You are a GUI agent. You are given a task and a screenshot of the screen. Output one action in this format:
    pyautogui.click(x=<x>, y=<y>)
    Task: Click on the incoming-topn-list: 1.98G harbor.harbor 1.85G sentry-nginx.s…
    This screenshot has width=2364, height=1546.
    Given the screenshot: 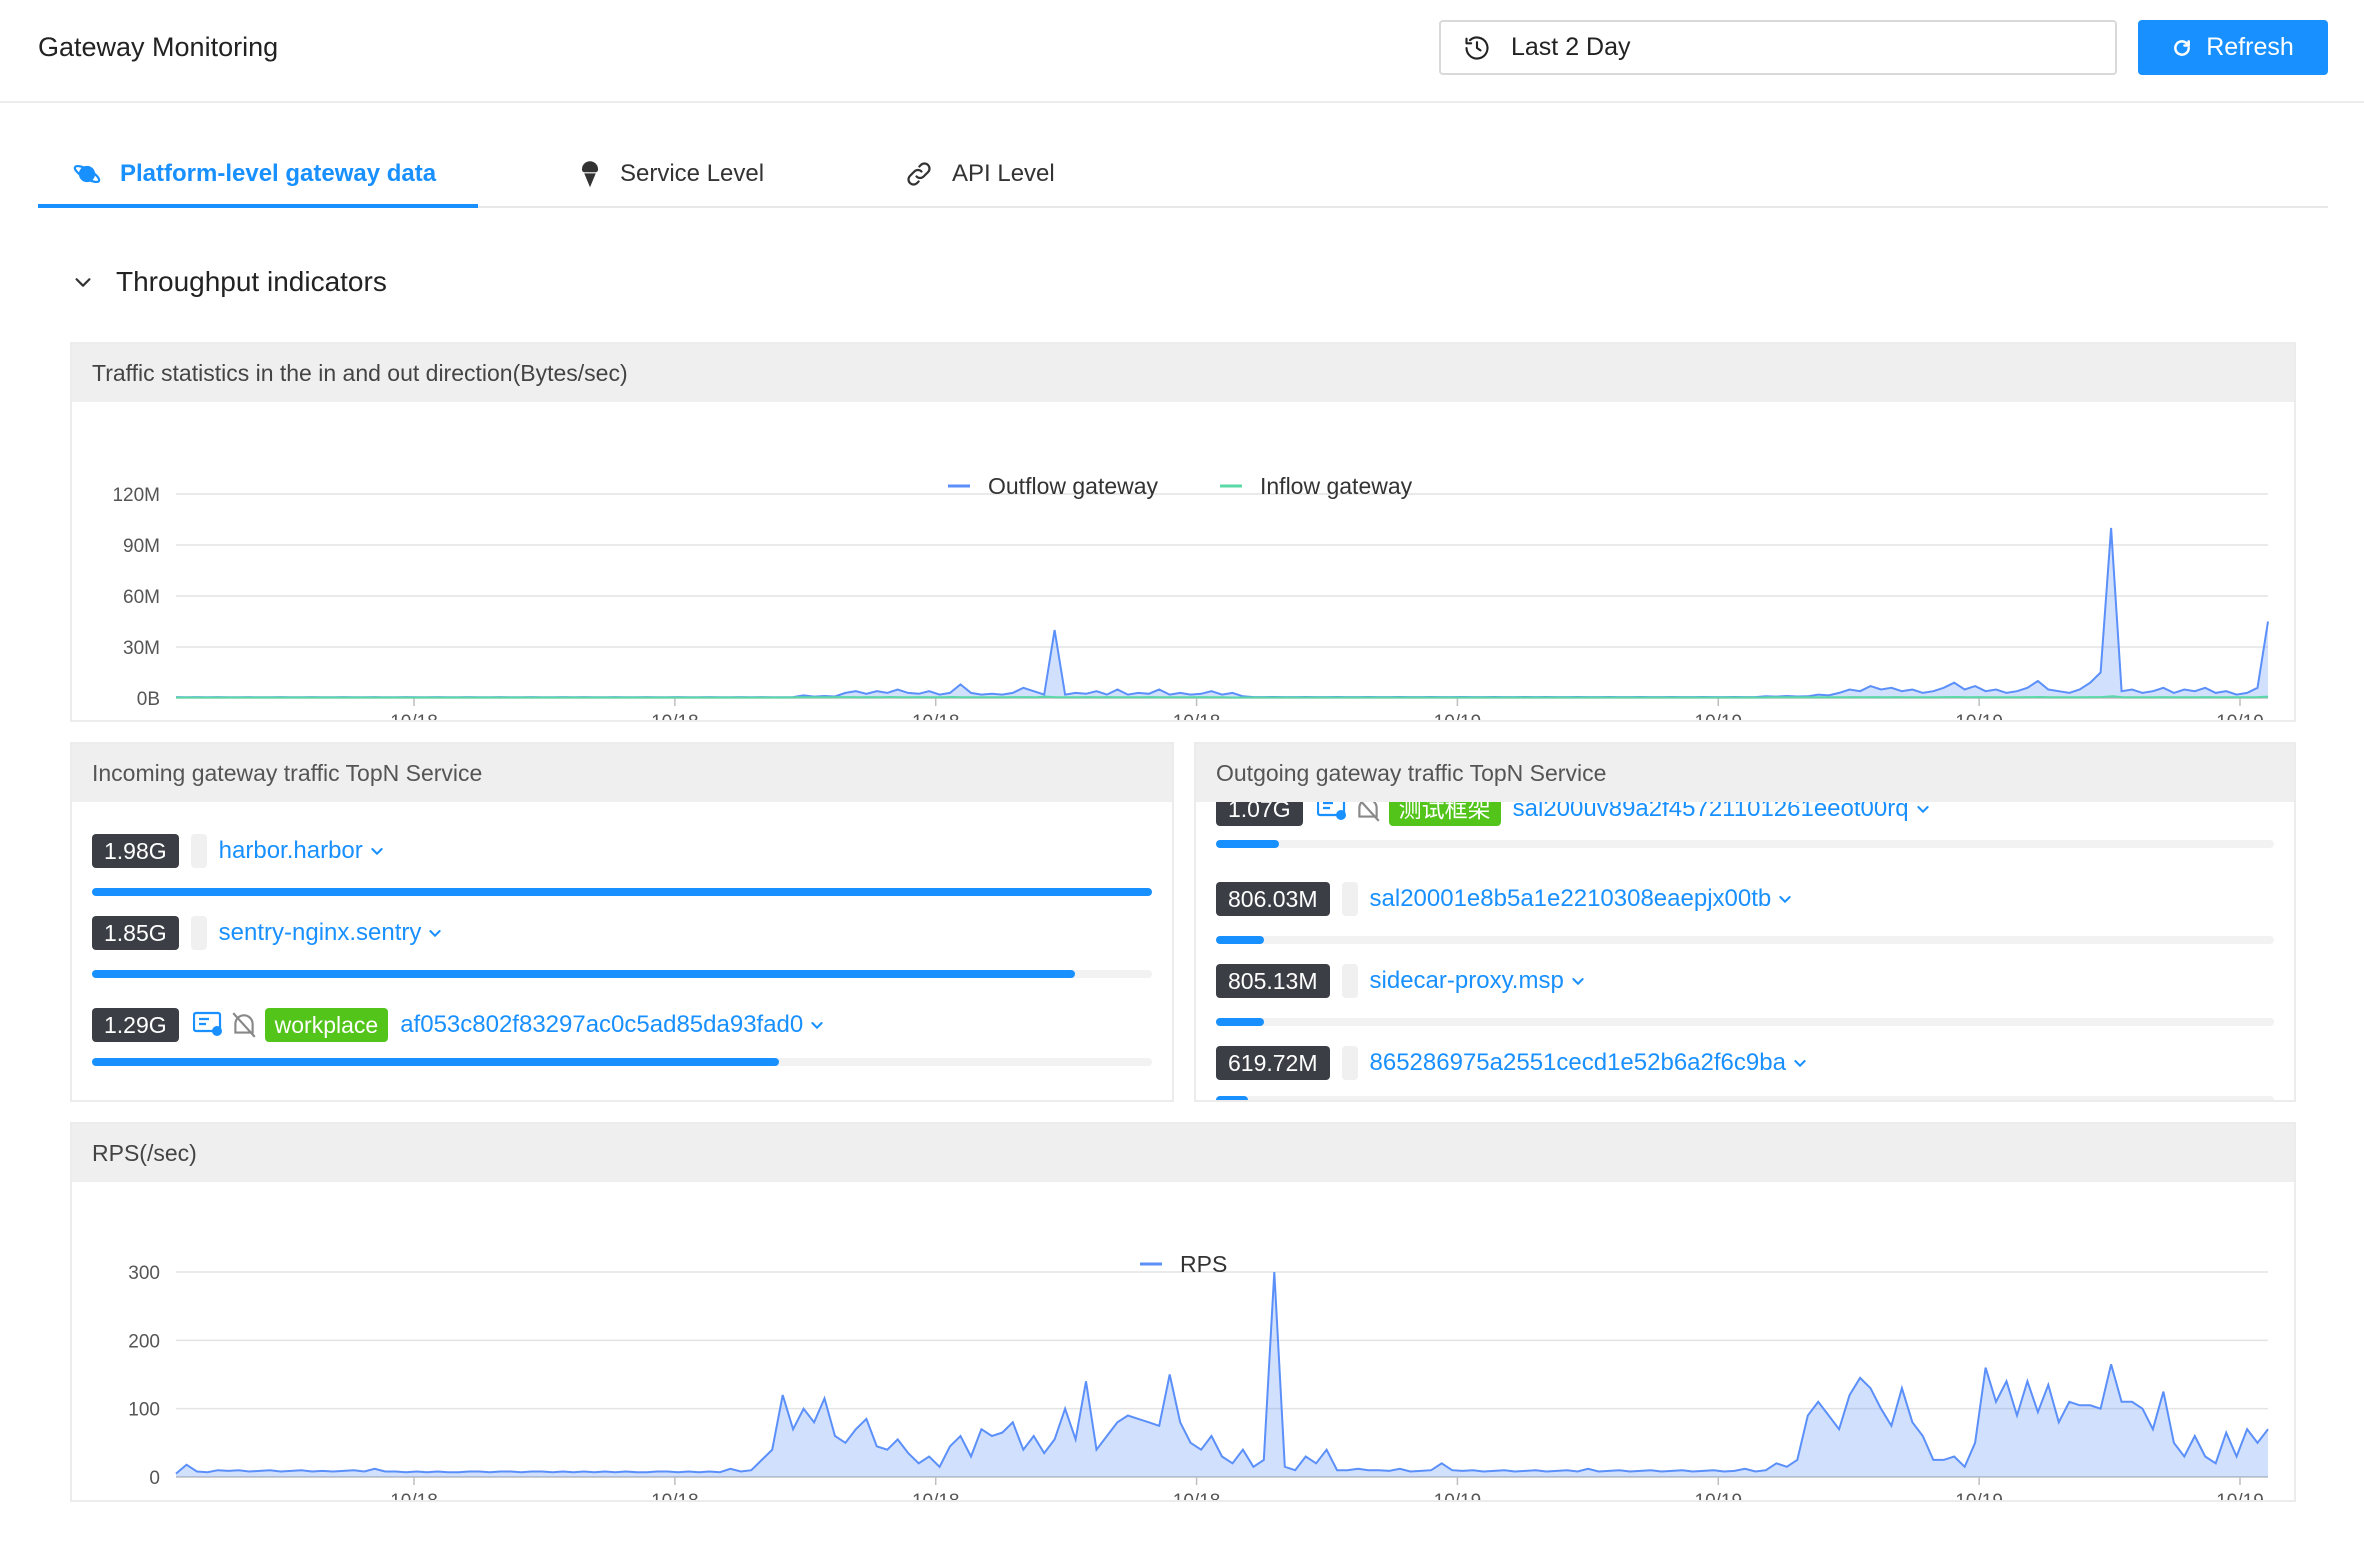 What is the action you would take?
    pyautogui.click(x=622, y=951)
    